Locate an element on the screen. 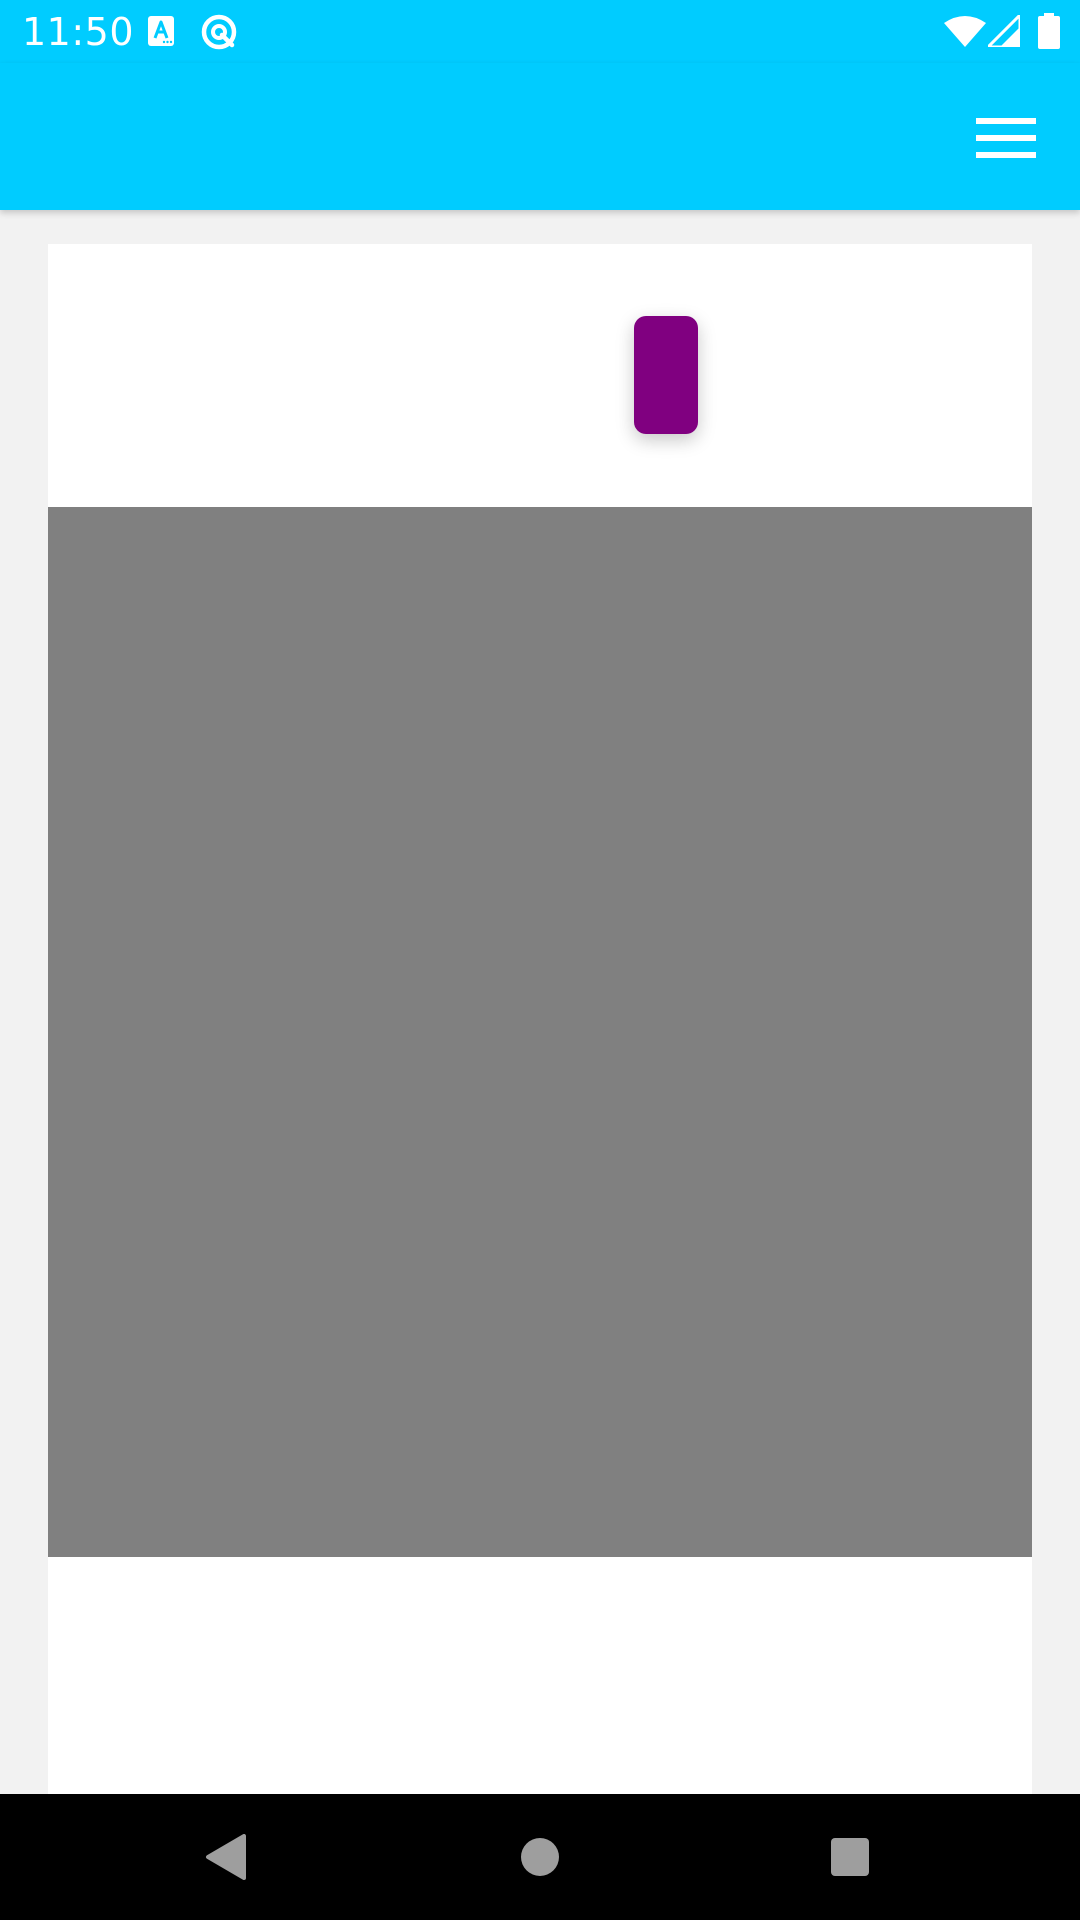 The height and width of the screenshot is (1920, 1080). back-icon is located at coordinates (226, 1857).